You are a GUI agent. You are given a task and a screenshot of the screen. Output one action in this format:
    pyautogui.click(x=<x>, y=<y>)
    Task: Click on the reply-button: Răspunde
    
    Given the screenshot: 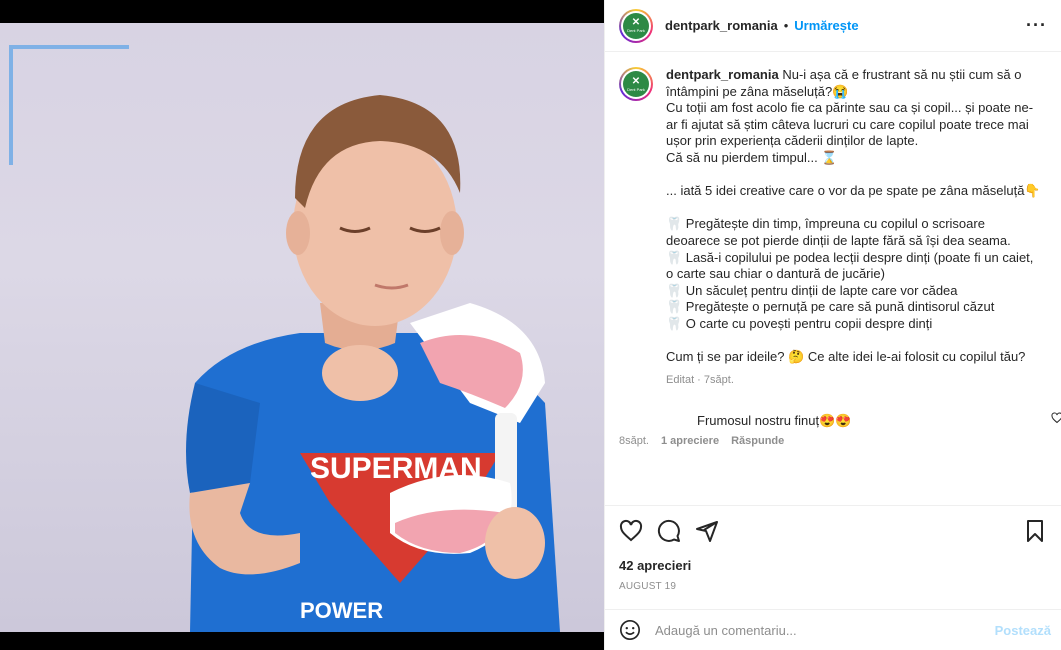 What is the action you would take?
    pyautogui.click(x=757, y=441)
    